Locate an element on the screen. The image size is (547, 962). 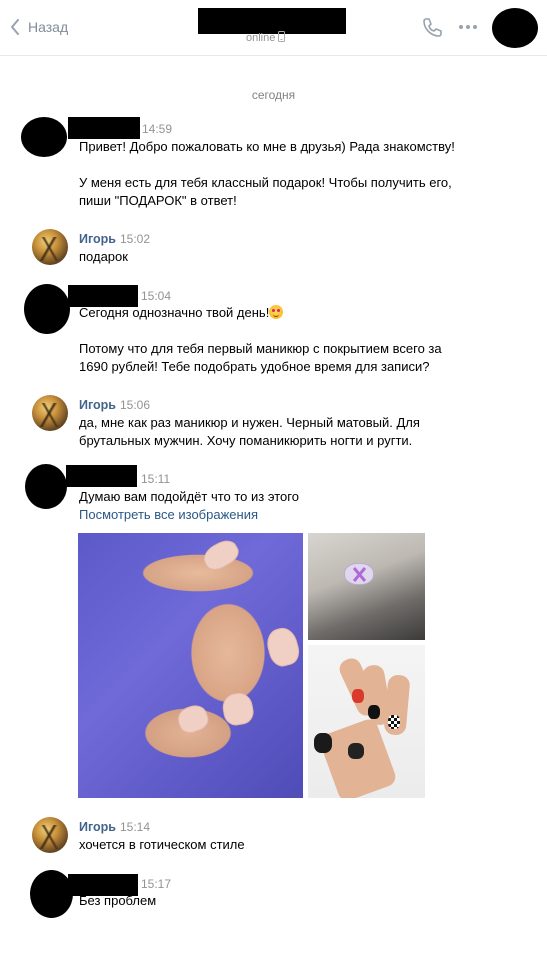
call-button is located at coordinates (432, 28).